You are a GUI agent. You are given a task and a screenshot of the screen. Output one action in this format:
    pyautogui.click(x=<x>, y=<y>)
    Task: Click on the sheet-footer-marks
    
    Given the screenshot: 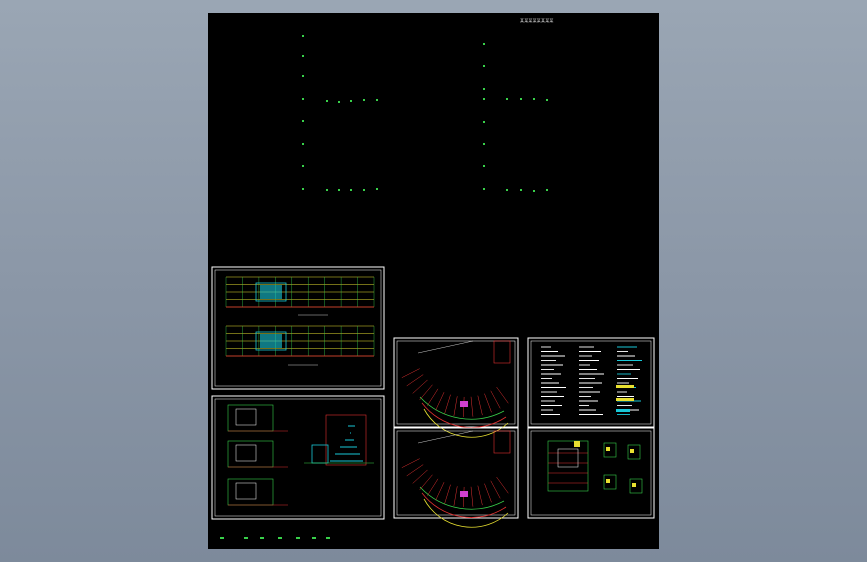 What is the action you would take?
    pyautogui.click(x=275, y=538)
    